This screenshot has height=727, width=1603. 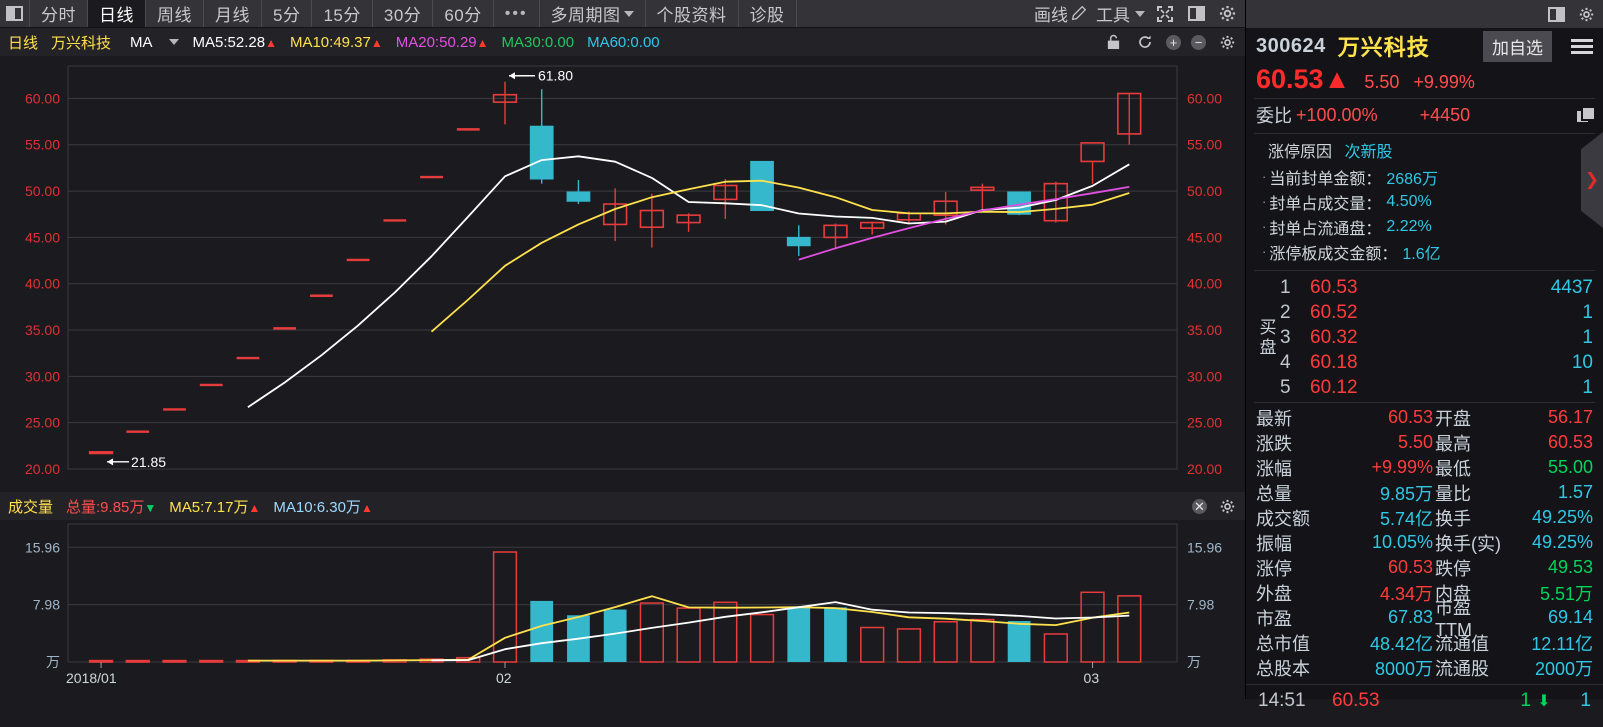 I want to click on volume-title: 成交量, so click(x=31, y=507).